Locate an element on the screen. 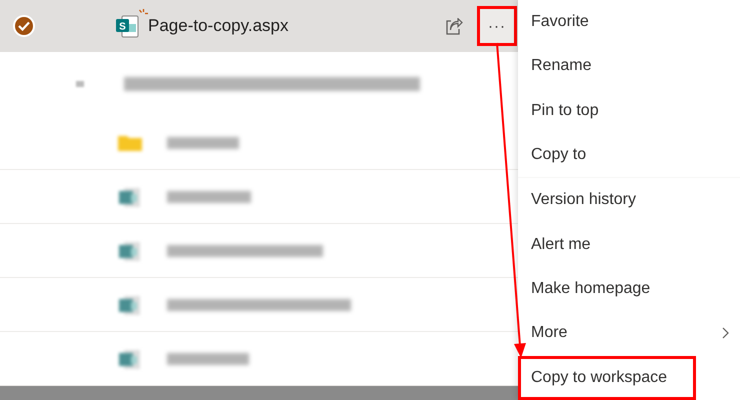 The height and width of the screenshot is (400, 740). menu-item: Copy to is located at coordinates (629, 155).